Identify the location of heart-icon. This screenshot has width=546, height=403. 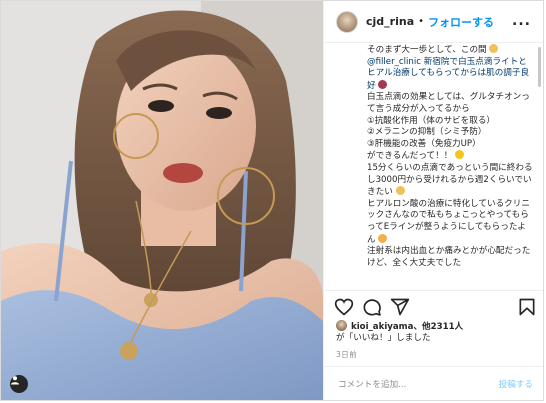
(344, 307).